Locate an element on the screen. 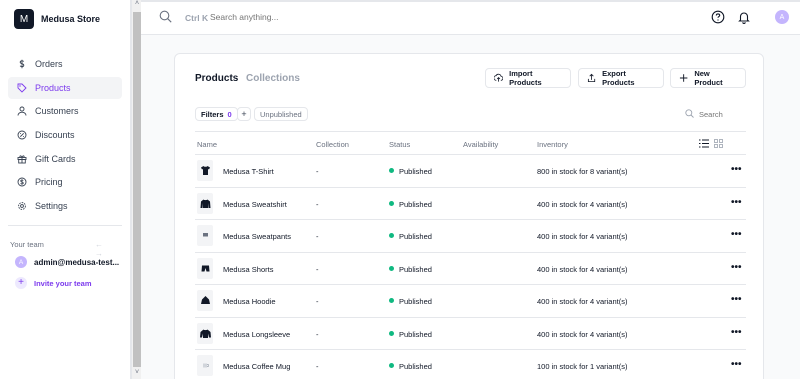 This screenshot has width=800, height=379. filter-chip-unpublished: Unpublished is located at coordinates (281, 114).